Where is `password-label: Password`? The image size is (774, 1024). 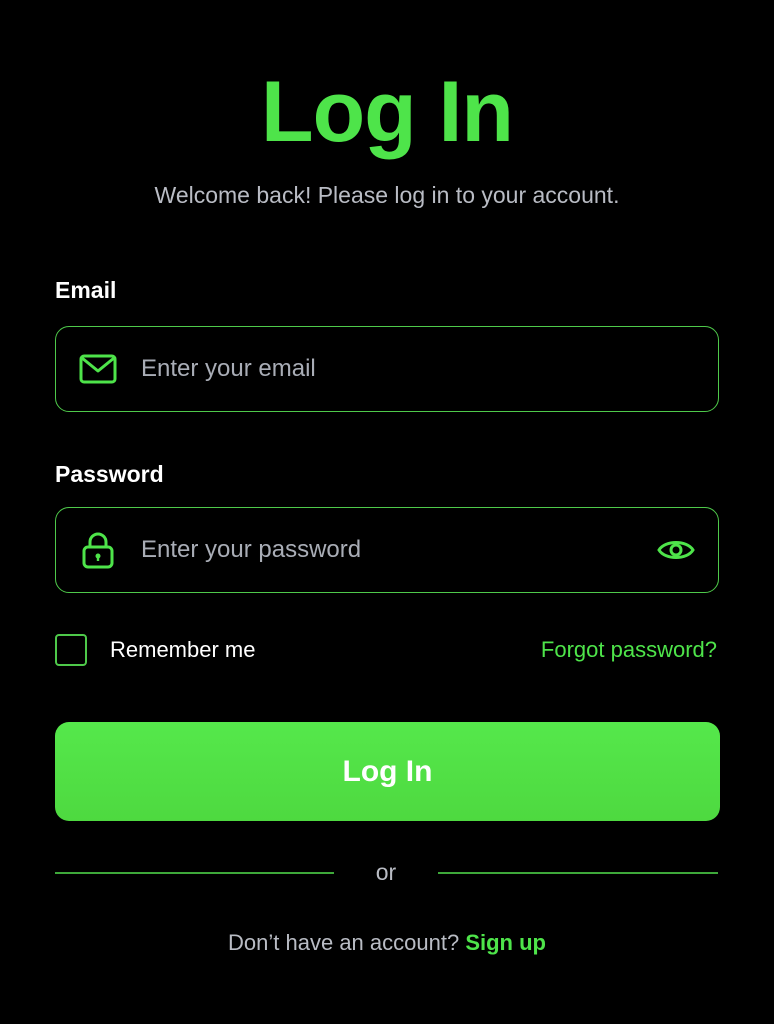 password-label: Password is located at coordinates (109, 474).